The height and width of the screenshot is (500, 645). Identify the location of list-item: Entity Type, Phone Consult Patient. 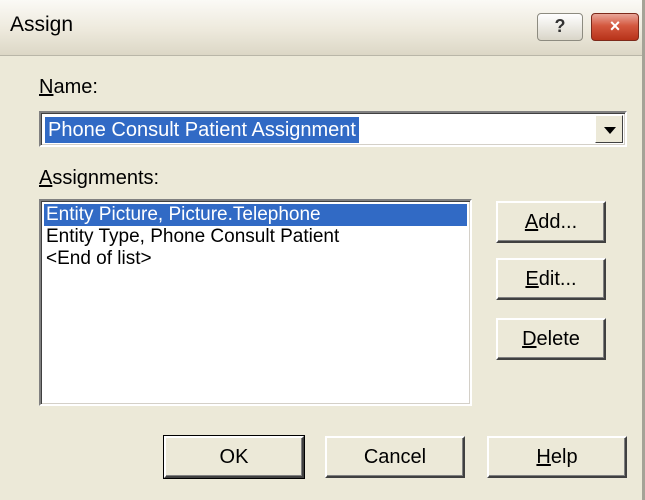
(255, 237).